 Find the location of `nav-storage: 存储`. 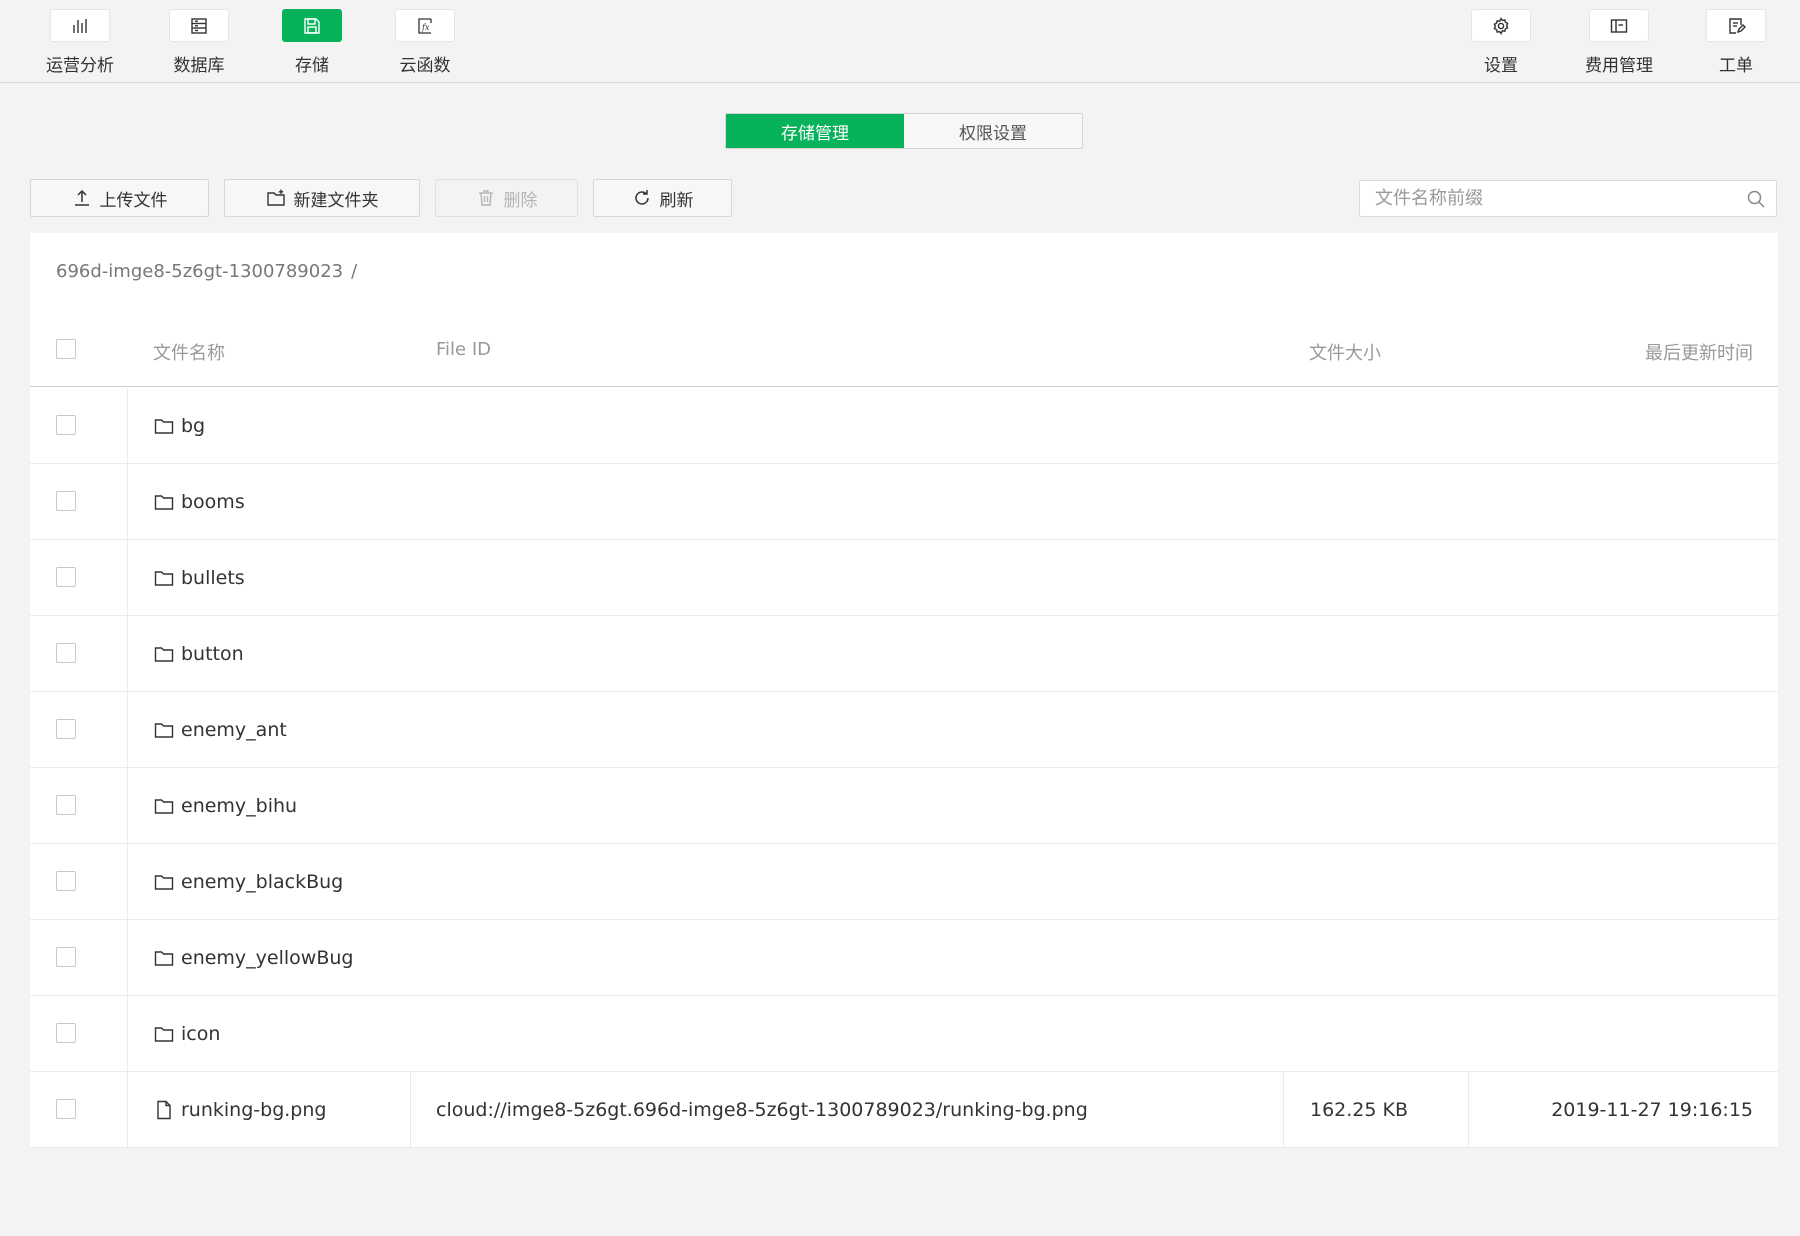

nav-storage: 存储 is located at coordinates (312, 44).